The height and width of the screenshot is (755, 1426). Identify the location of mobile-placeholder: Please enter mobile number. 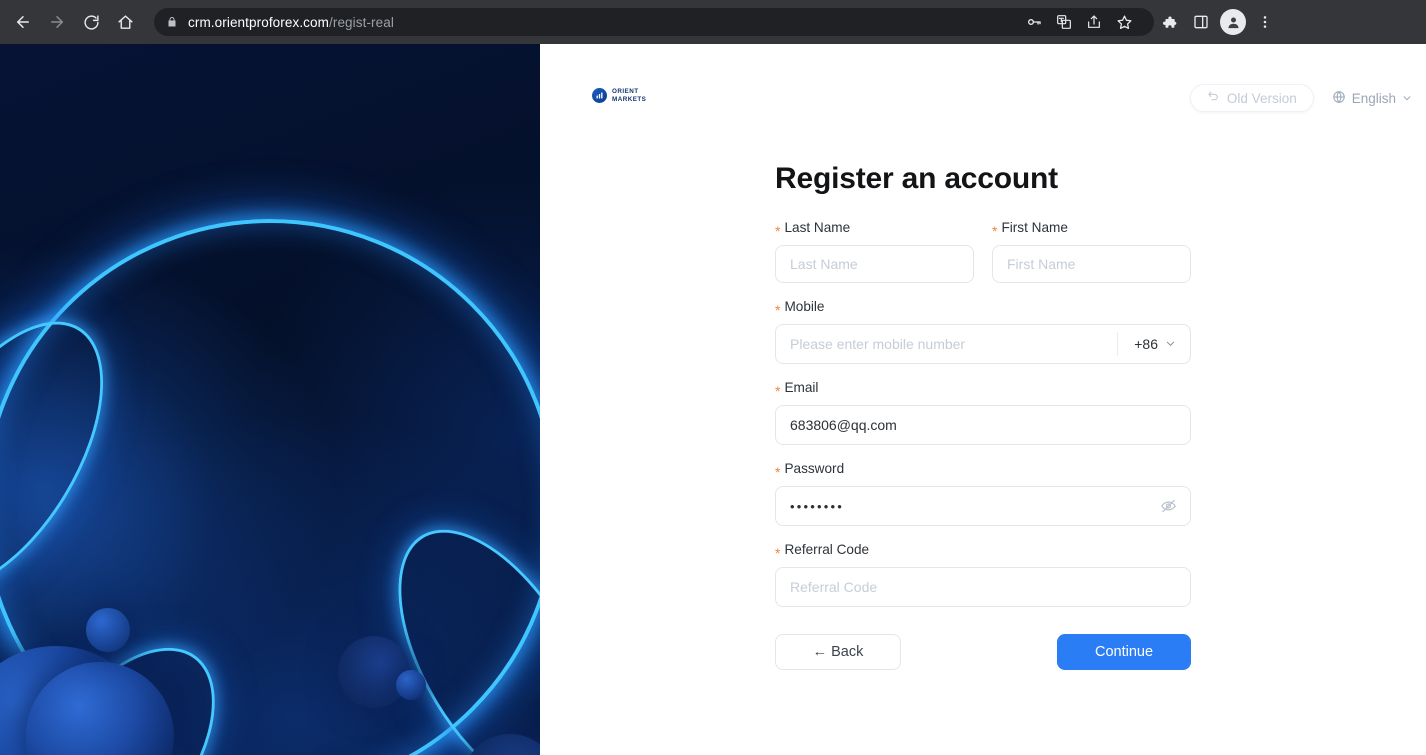
(878, 344).